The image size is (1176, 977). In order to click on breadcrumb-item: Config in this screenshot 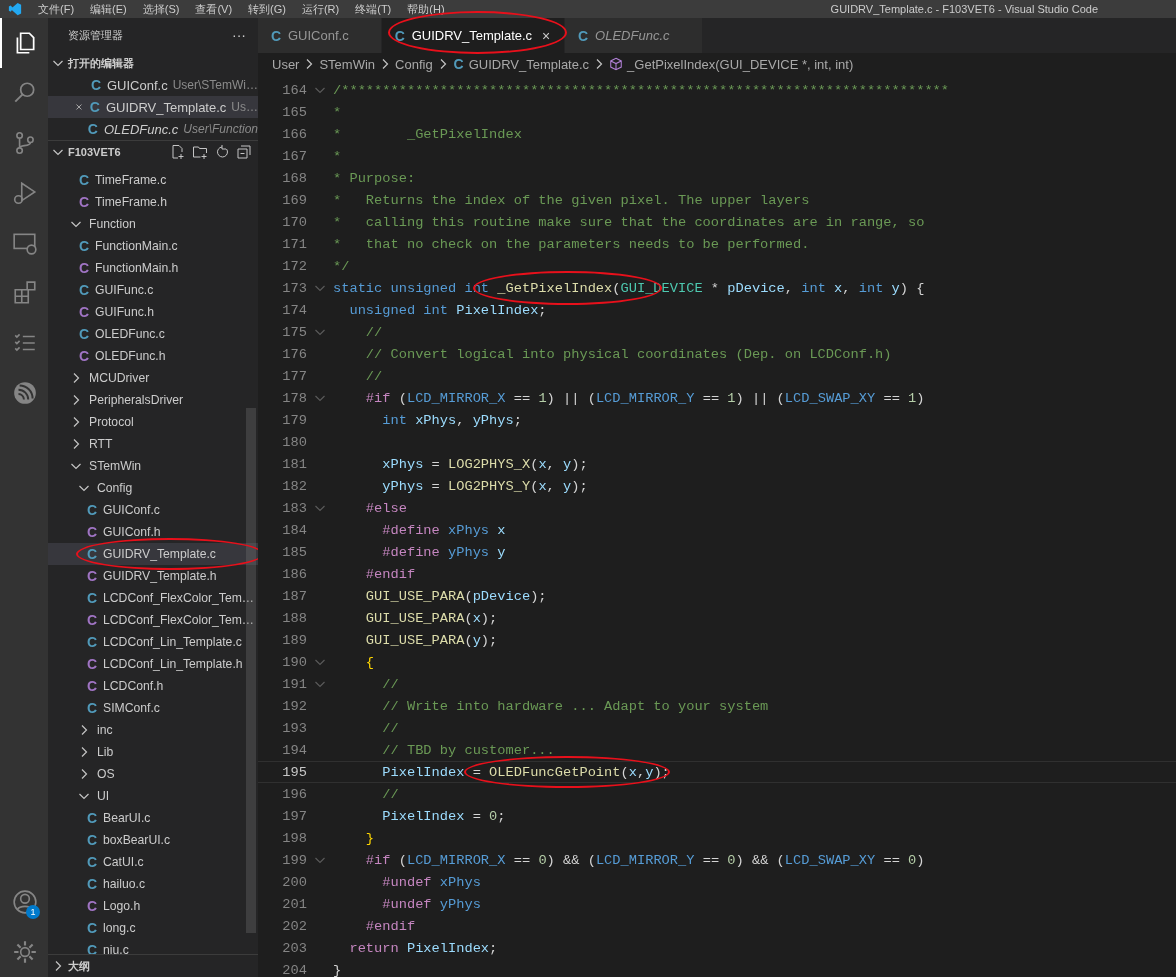, I will do `click(414, 64)`.